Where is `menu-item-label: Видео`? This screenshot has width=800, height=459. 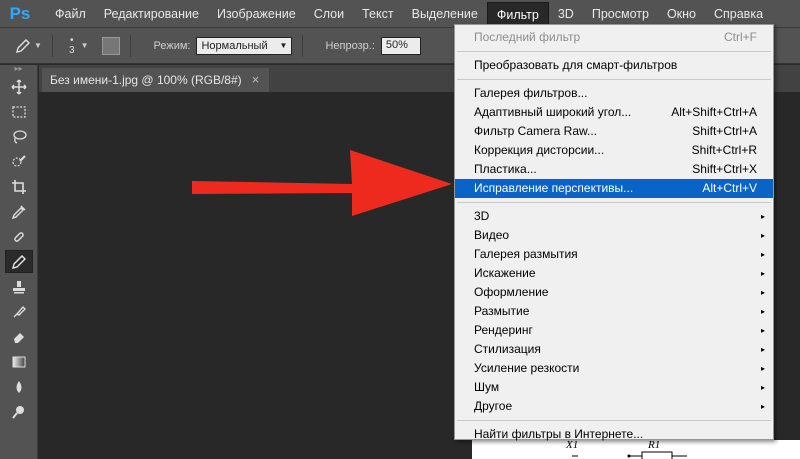
menu-item-label: Видео is located at coordinates (492, 235).